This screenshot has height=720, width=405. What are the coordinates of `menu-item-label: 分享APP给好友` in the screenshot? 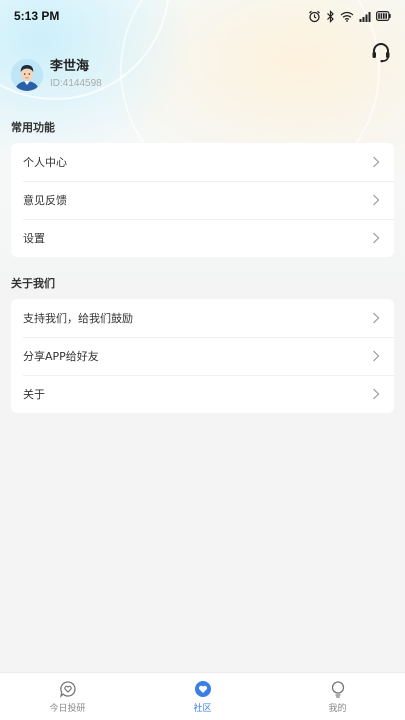 It's located at (61, 356).